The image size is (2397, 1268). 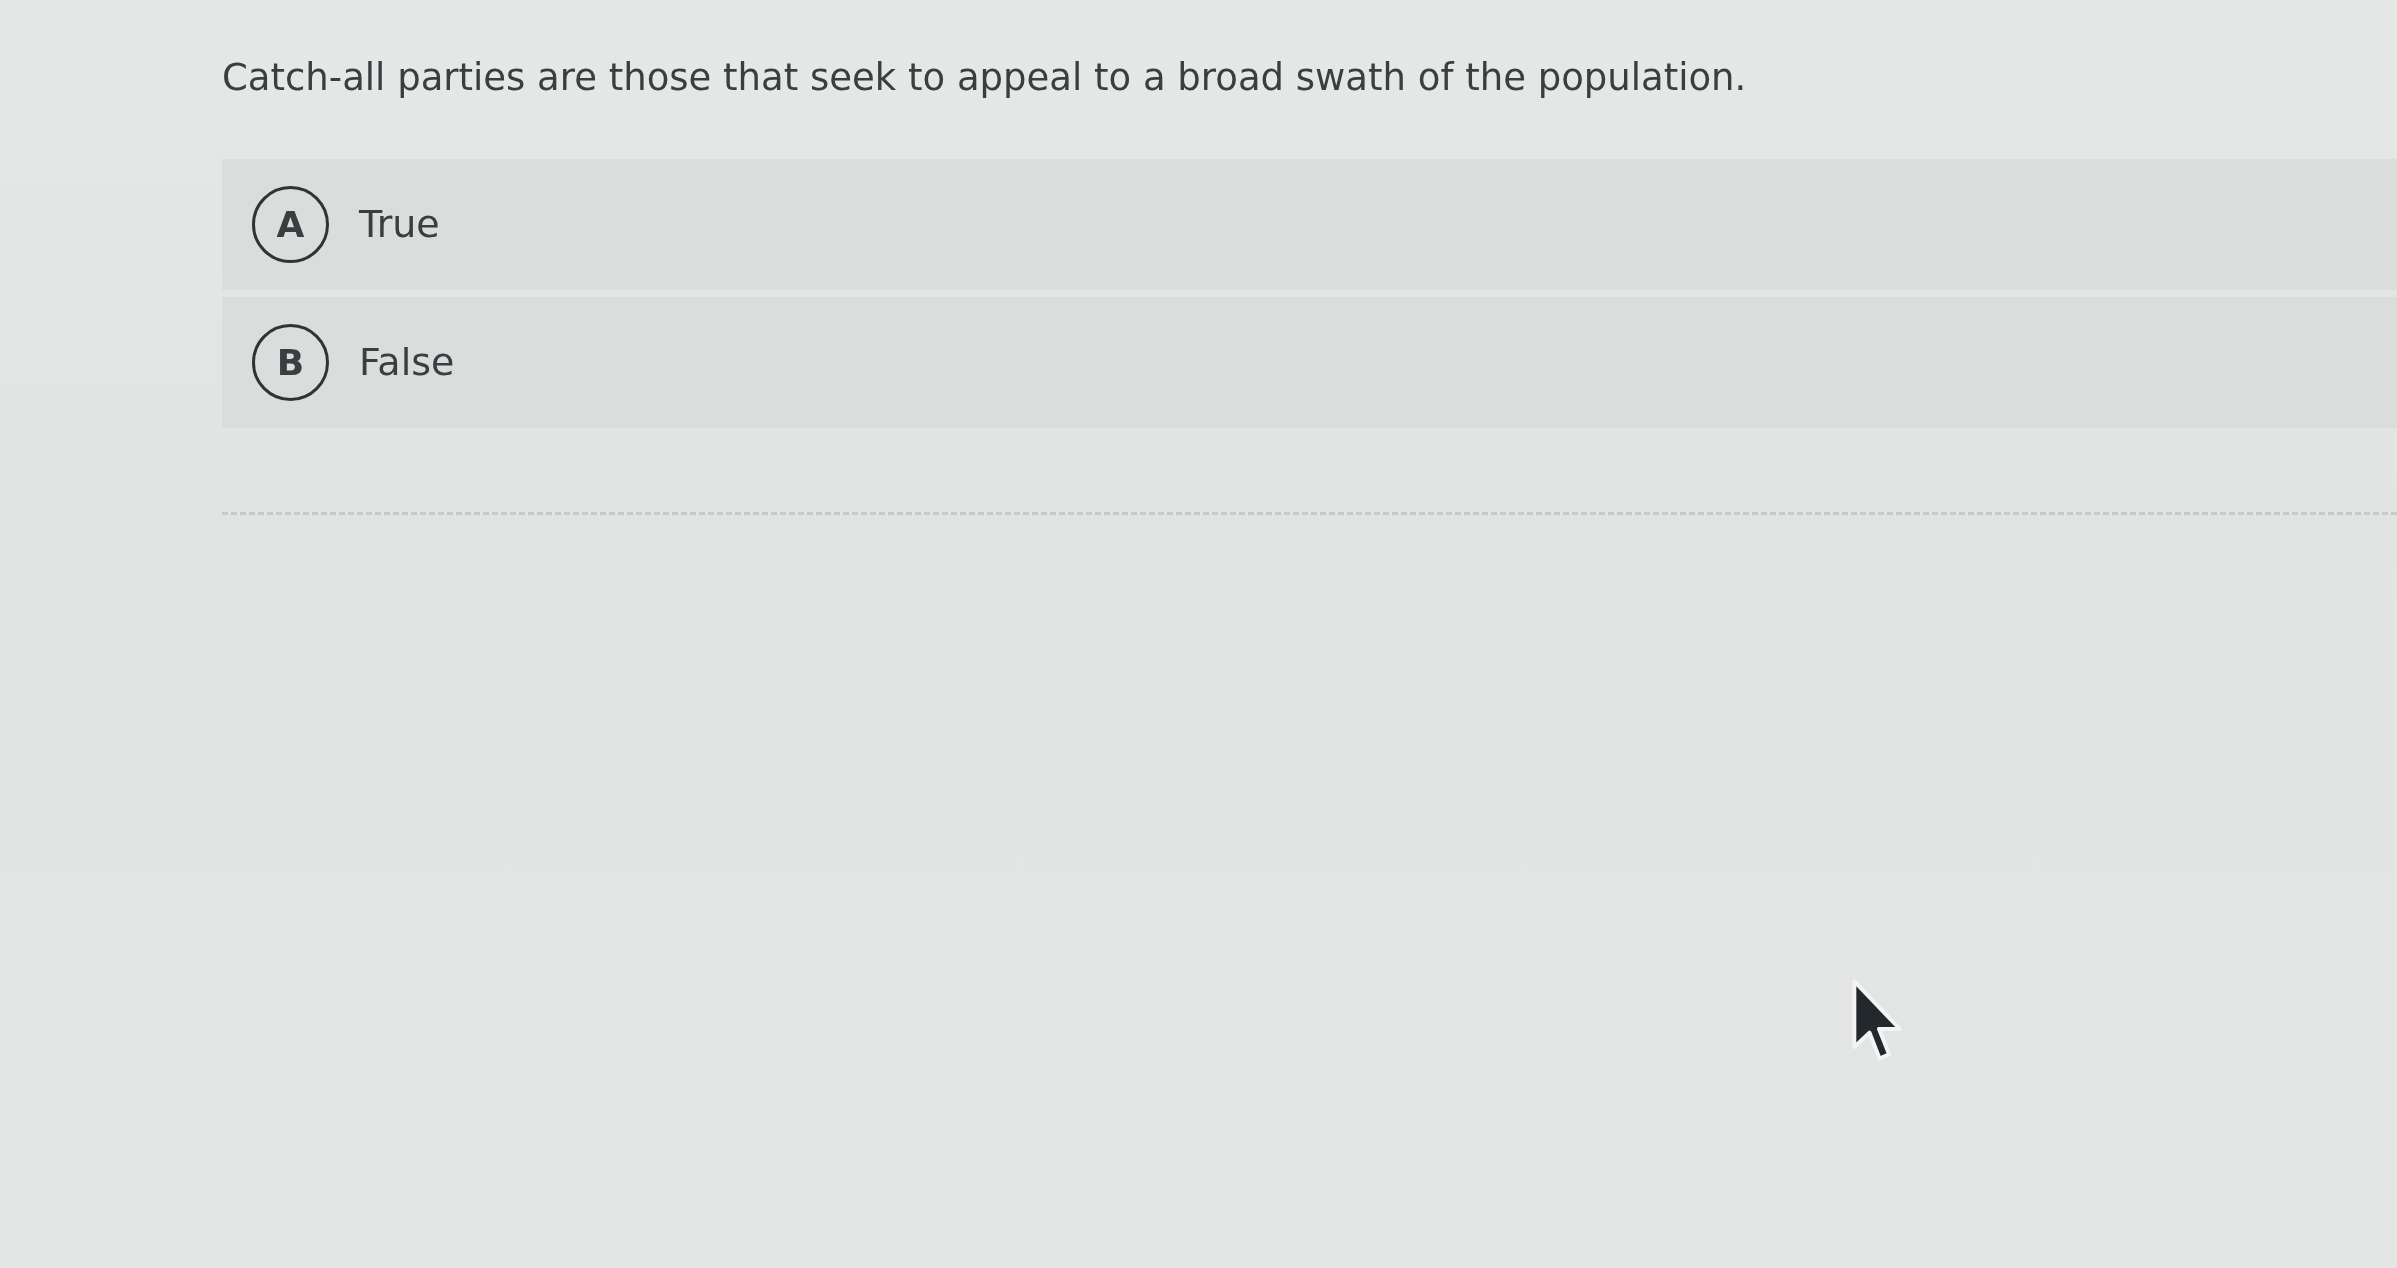 I want to click on question-text: Catch-all parties are those that seek to appeal to a broad swath of the population., so click(x=984, y=78).